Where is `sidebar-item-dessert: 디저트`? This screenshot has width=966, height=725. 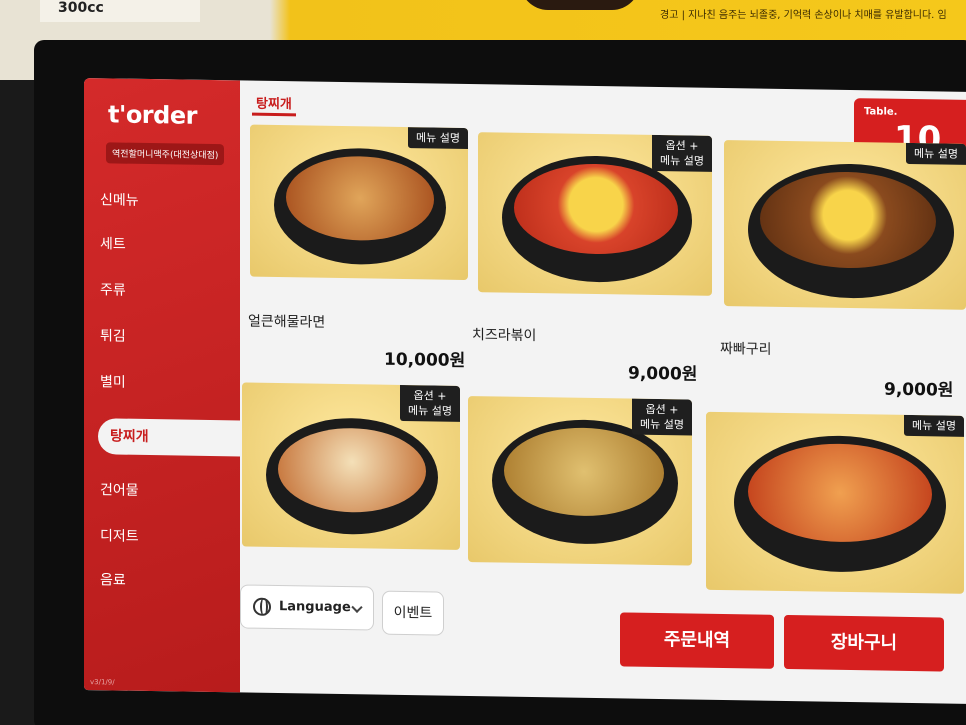 sidebar-item-dessert: 디저트 is located at coordinates (175, 537).